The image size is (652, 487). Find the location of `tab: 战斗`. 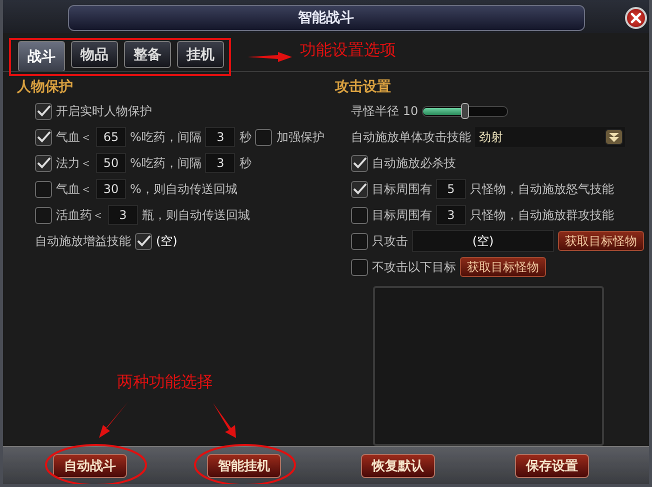

tab: 战斗 is located at coordinates (41, 56).